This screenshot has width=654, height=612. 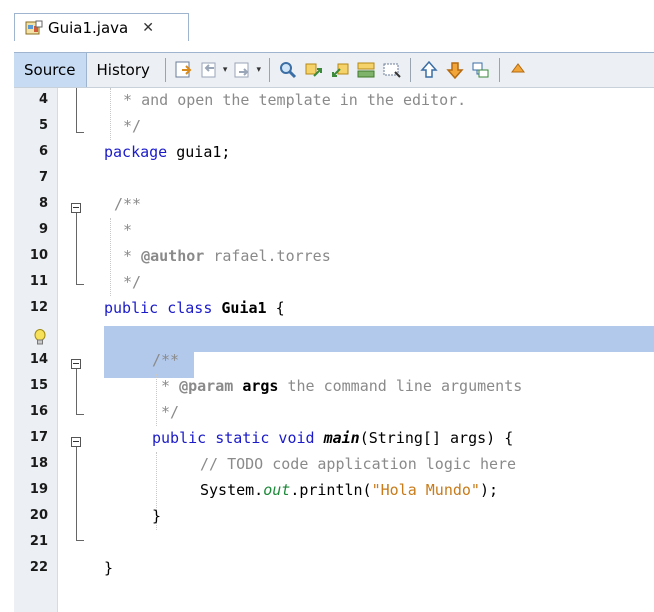 I want to click on code-token: @author, so click(x=173, y=256).